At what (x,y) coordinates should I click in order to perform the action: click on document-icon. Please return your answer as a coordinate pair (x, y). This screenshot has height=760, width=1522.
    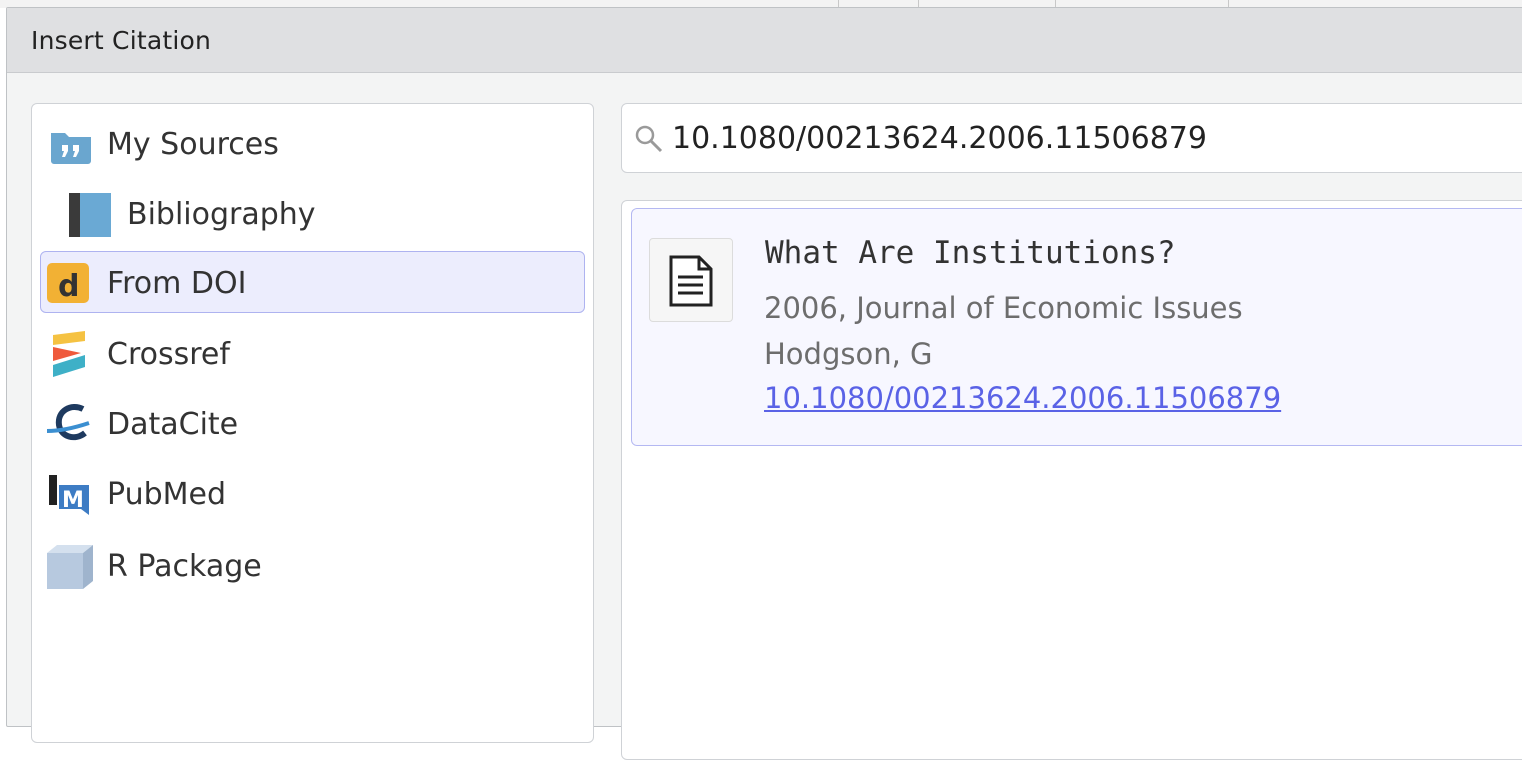
    Looking at the image, I should click on (691, 280).